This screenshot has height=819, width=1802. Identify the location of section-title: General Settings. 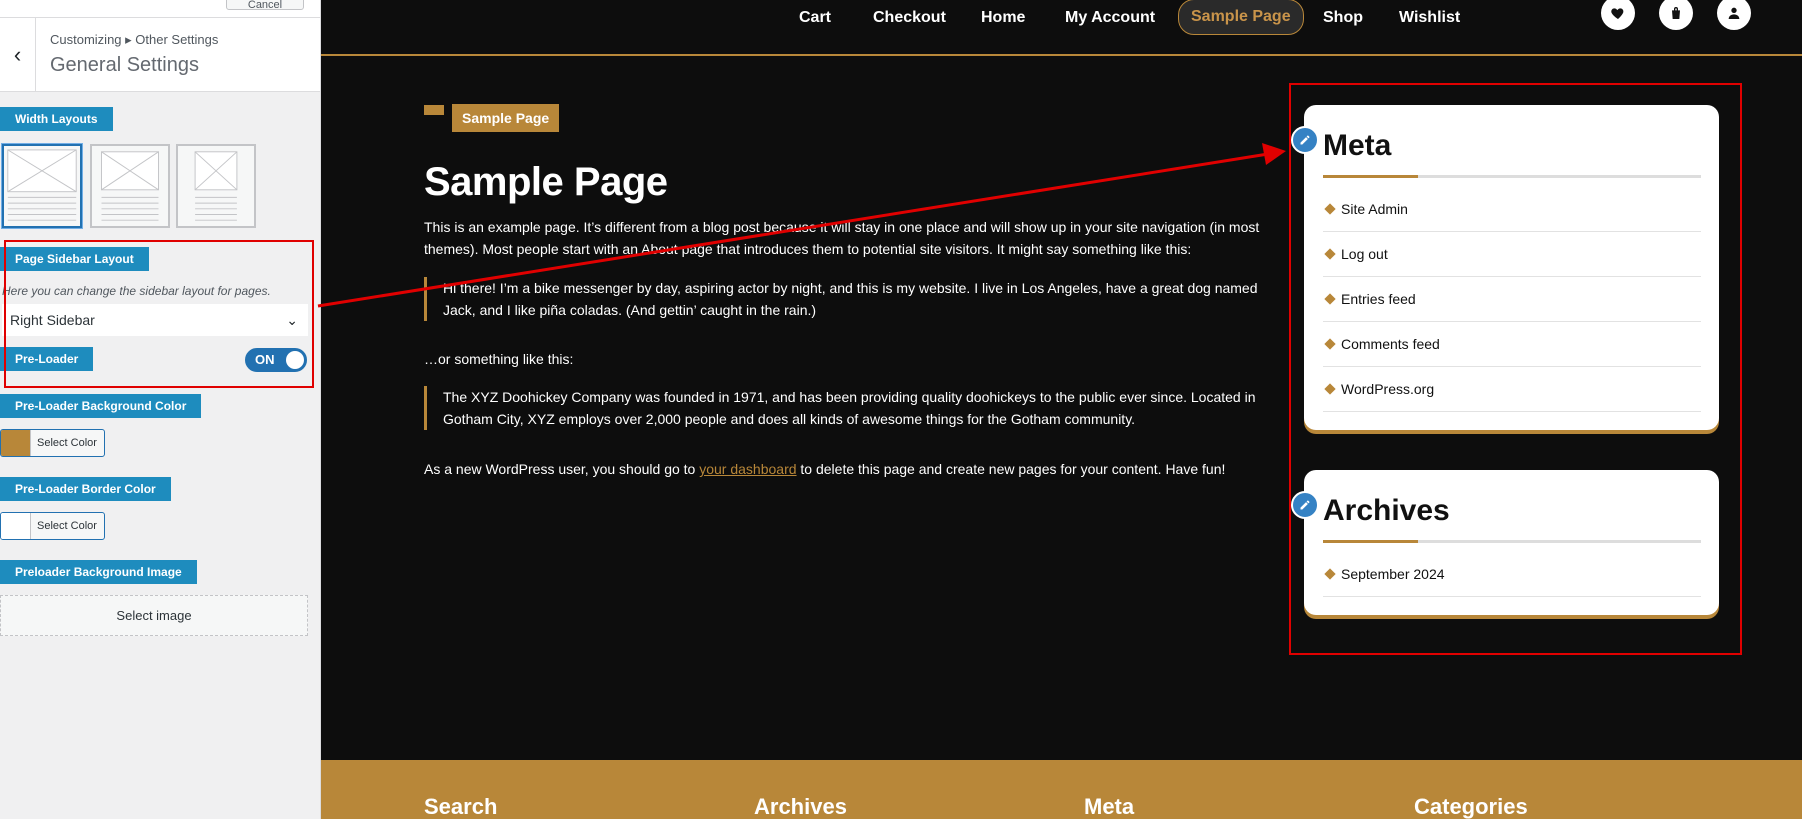
(124, 65).